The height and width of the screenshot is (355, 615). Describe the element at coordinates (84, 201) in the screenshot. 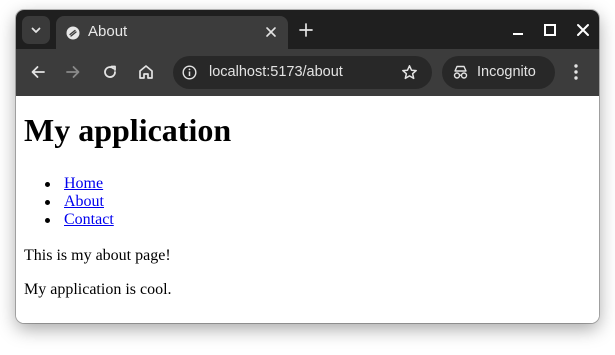

I see `nav-link-about: About` at that location.